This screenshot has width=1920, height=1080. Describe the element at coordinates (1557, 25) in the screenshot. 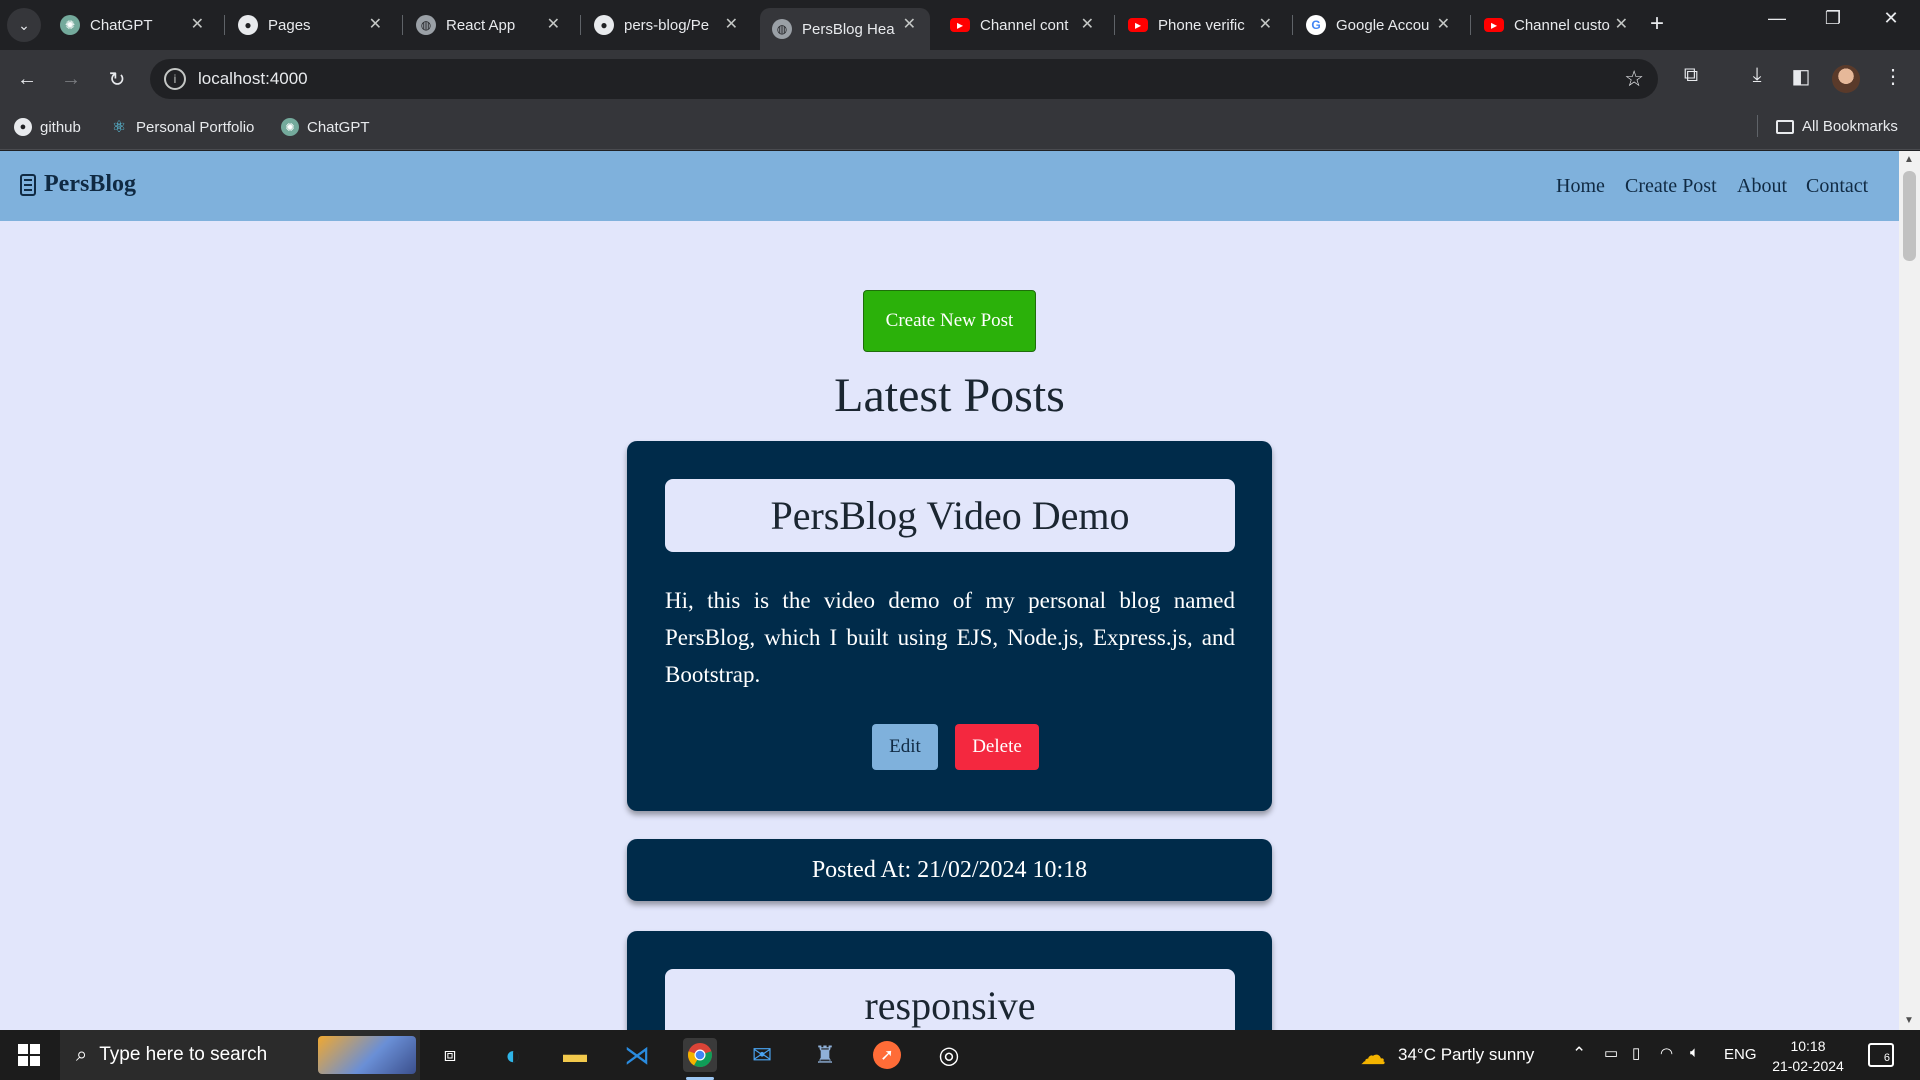

I see `tab-channel-customization: ▸ Channel custo ✕` at that location.